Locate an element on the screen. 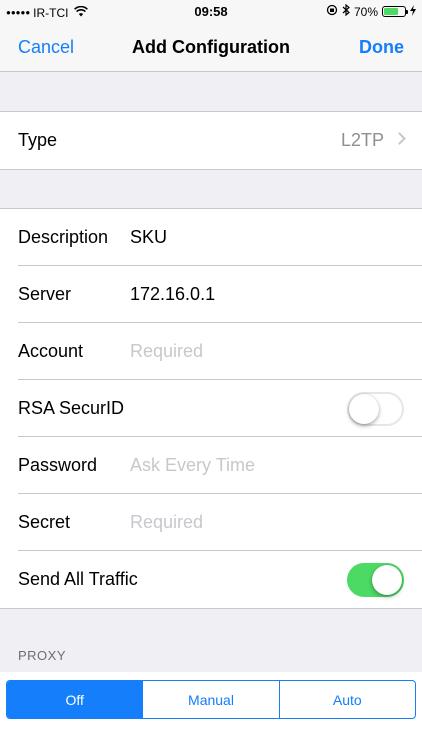 The height and width of the screenshot is (750, 422). rsa-securid-toggle is located at coordinates (375, 409).